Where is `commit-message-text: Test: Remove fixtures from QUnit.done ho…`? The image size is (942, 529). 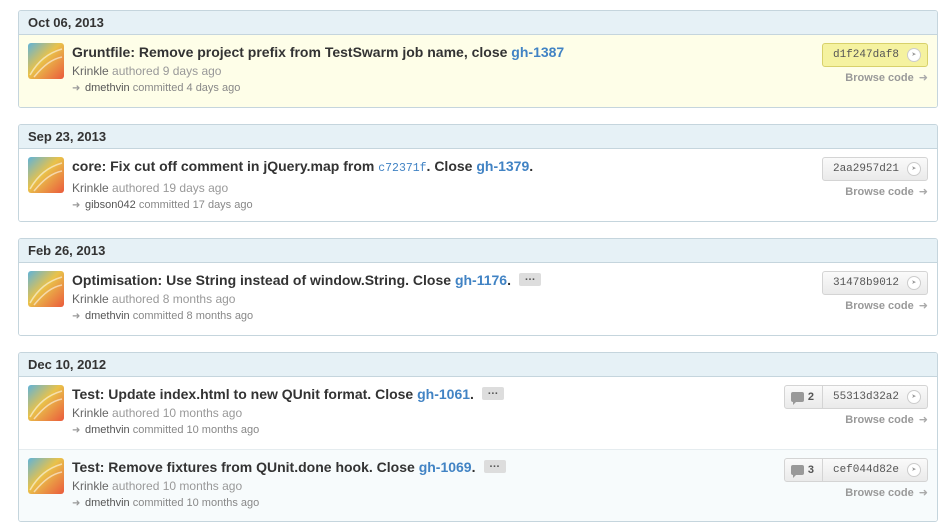
commit-message-text: Test: Remove fixtures from QUnit.done ho… is located at coordinates (245, 467).